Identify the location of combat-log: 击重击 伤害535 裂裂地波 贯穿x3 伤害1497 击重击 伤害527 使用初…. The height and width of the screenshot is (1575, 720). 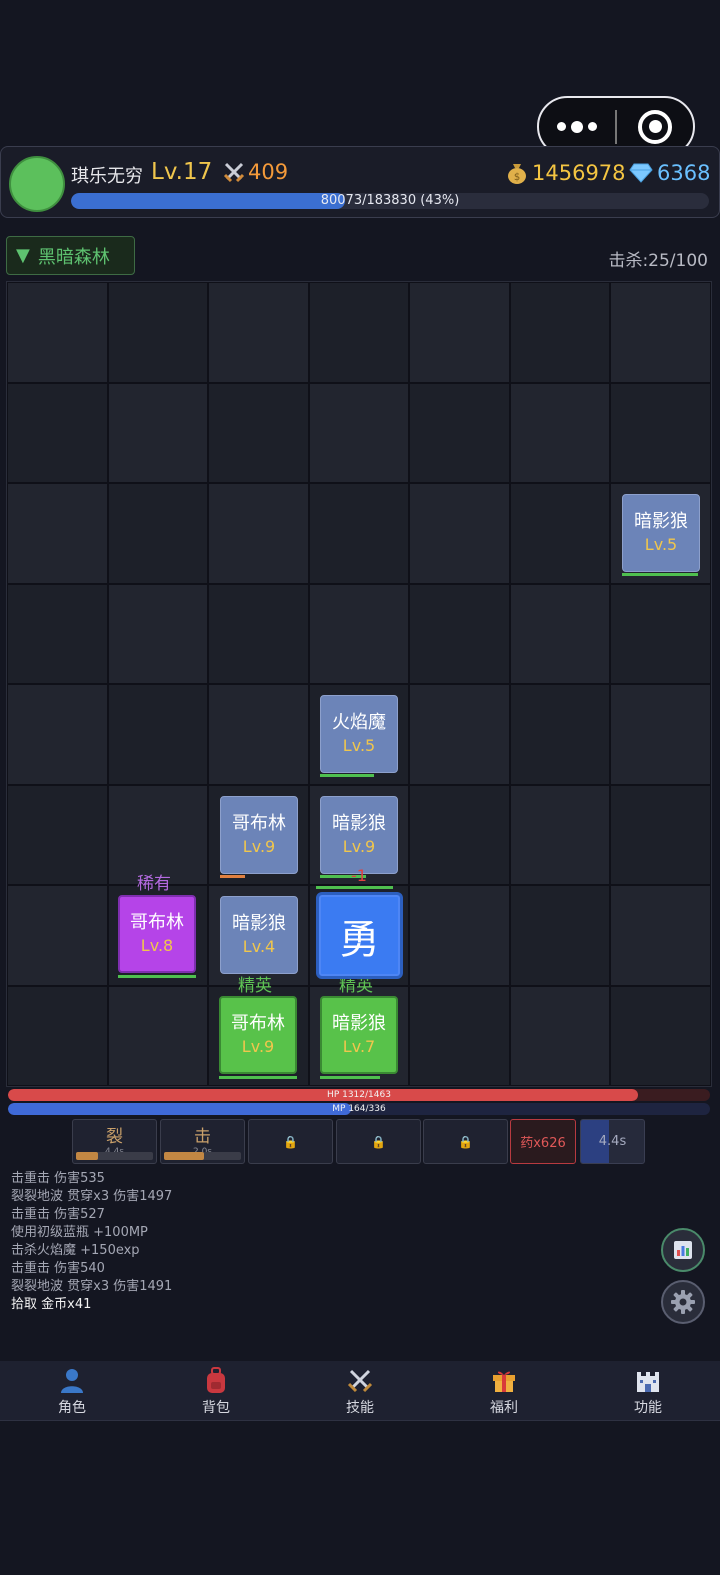
(91, 1242).